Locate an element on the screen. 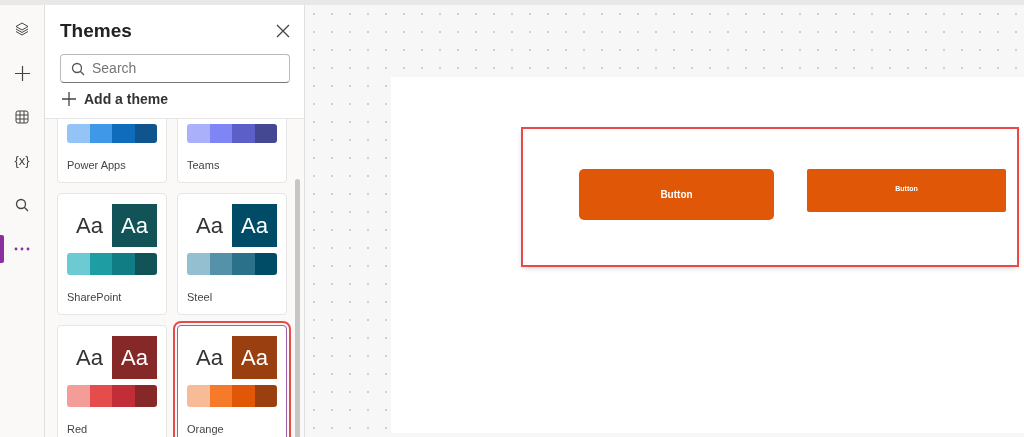 The width and height of the screenshot is (1024, 437). search-icon is located at coordinates (22, 205).